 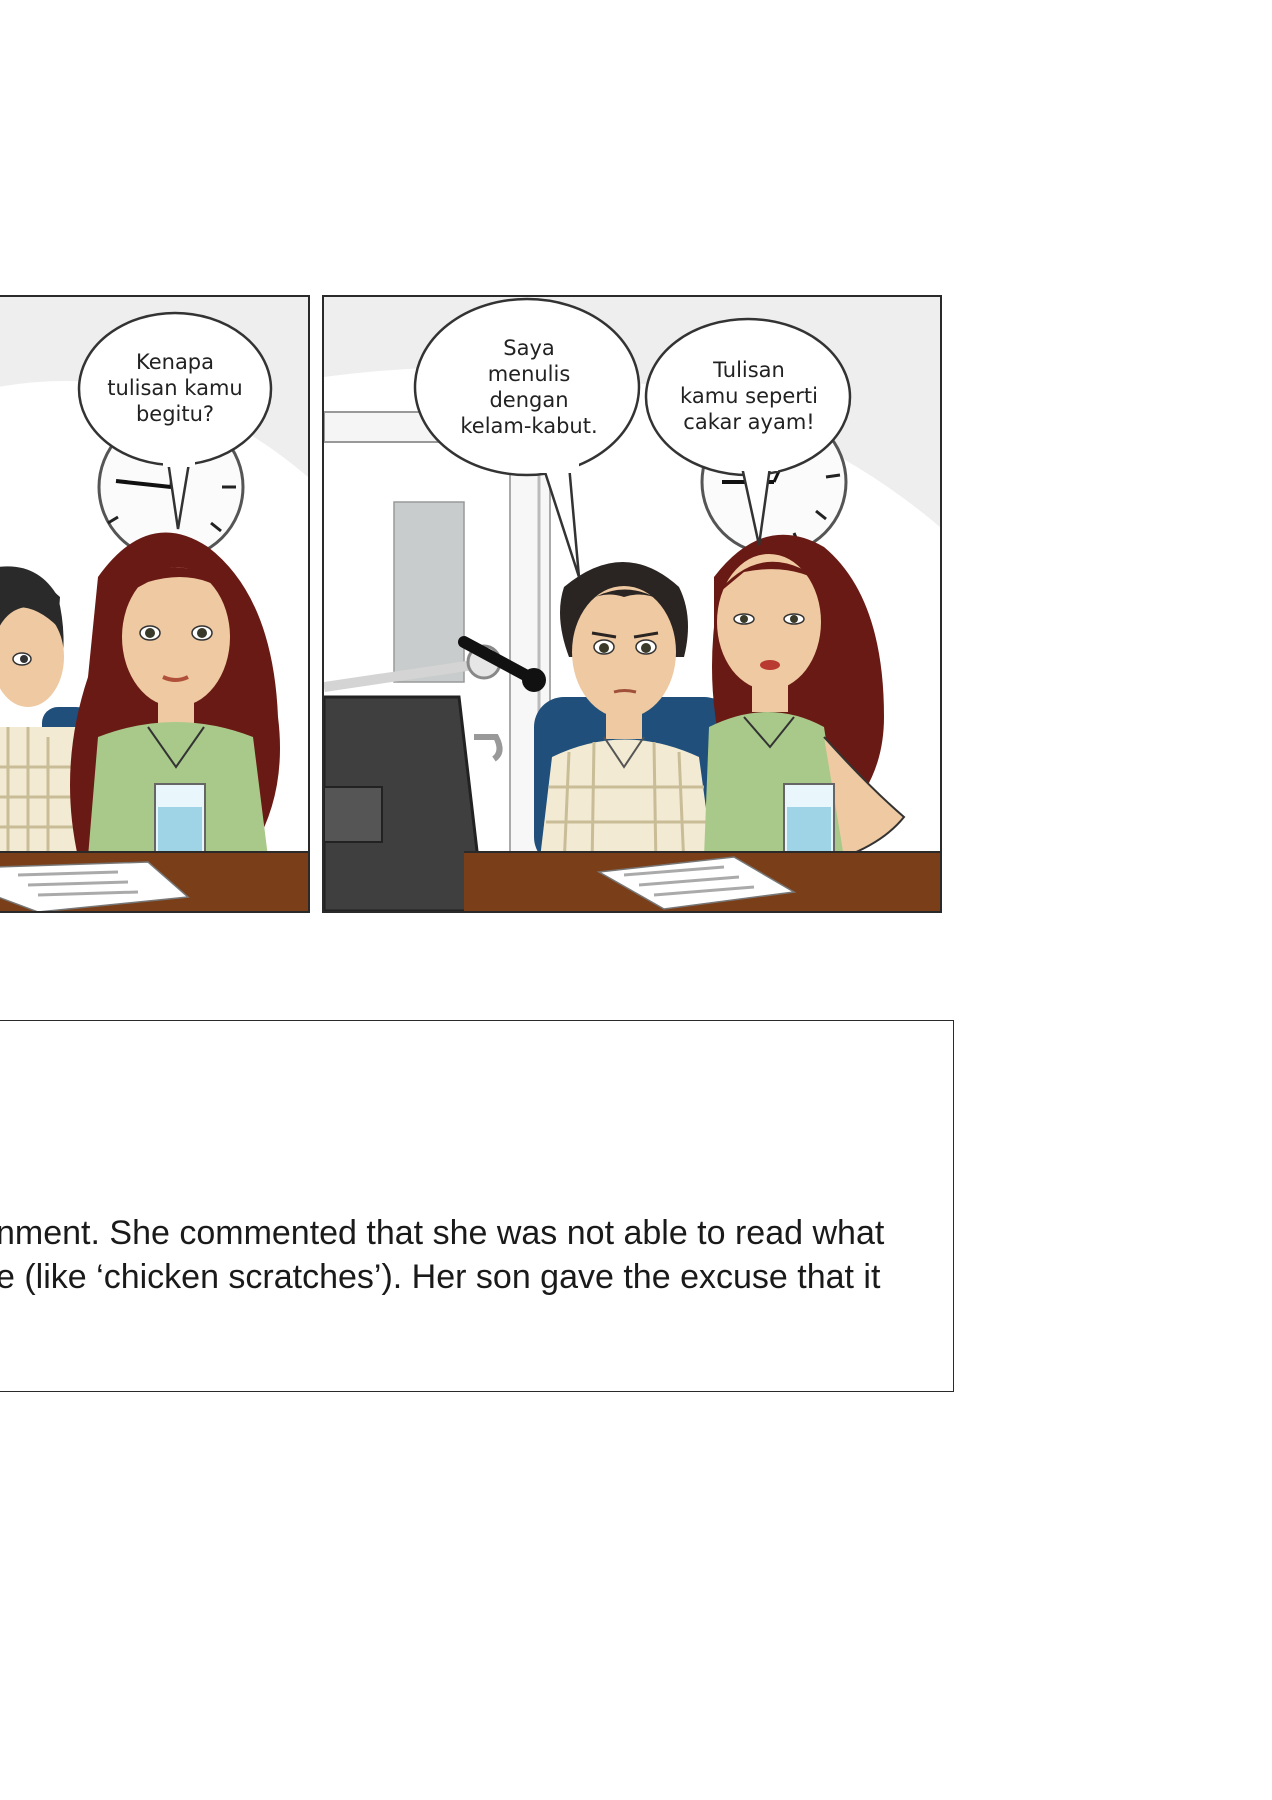 What do you see at coordinates (749, 370) in the screenshot?
I see `bubble-line: Tulisan` at bounding box center [749, 370].